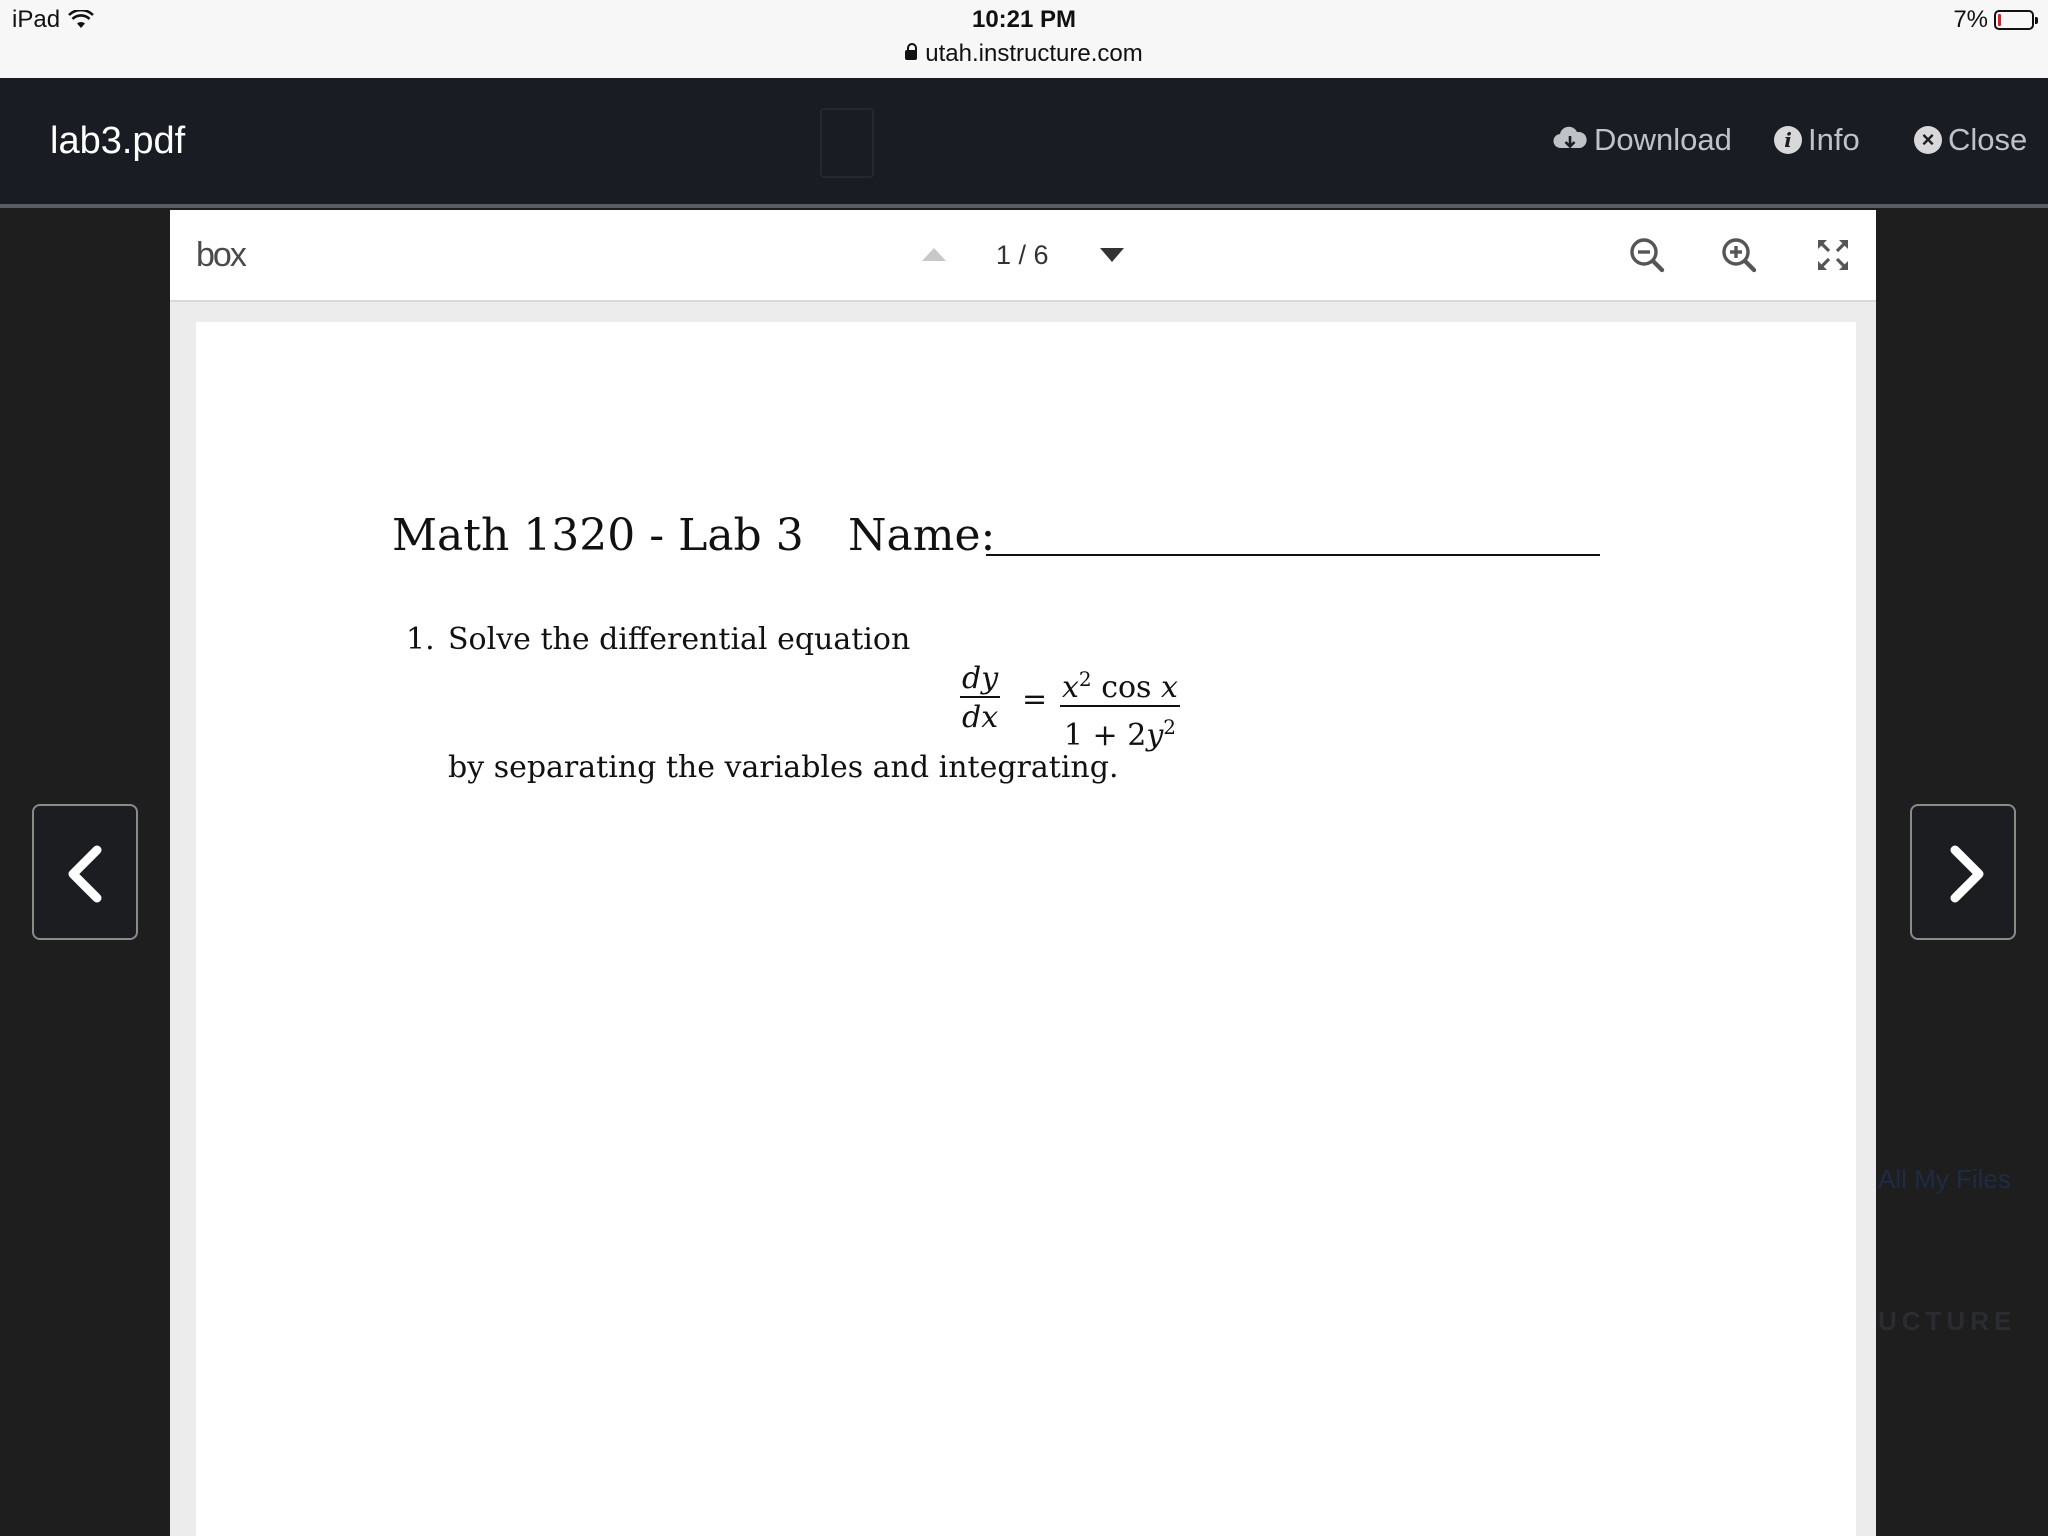 This screenshot has width=2048, height=1536. I want to click on page-indicator: 1 / 6, so click(1022, 255).